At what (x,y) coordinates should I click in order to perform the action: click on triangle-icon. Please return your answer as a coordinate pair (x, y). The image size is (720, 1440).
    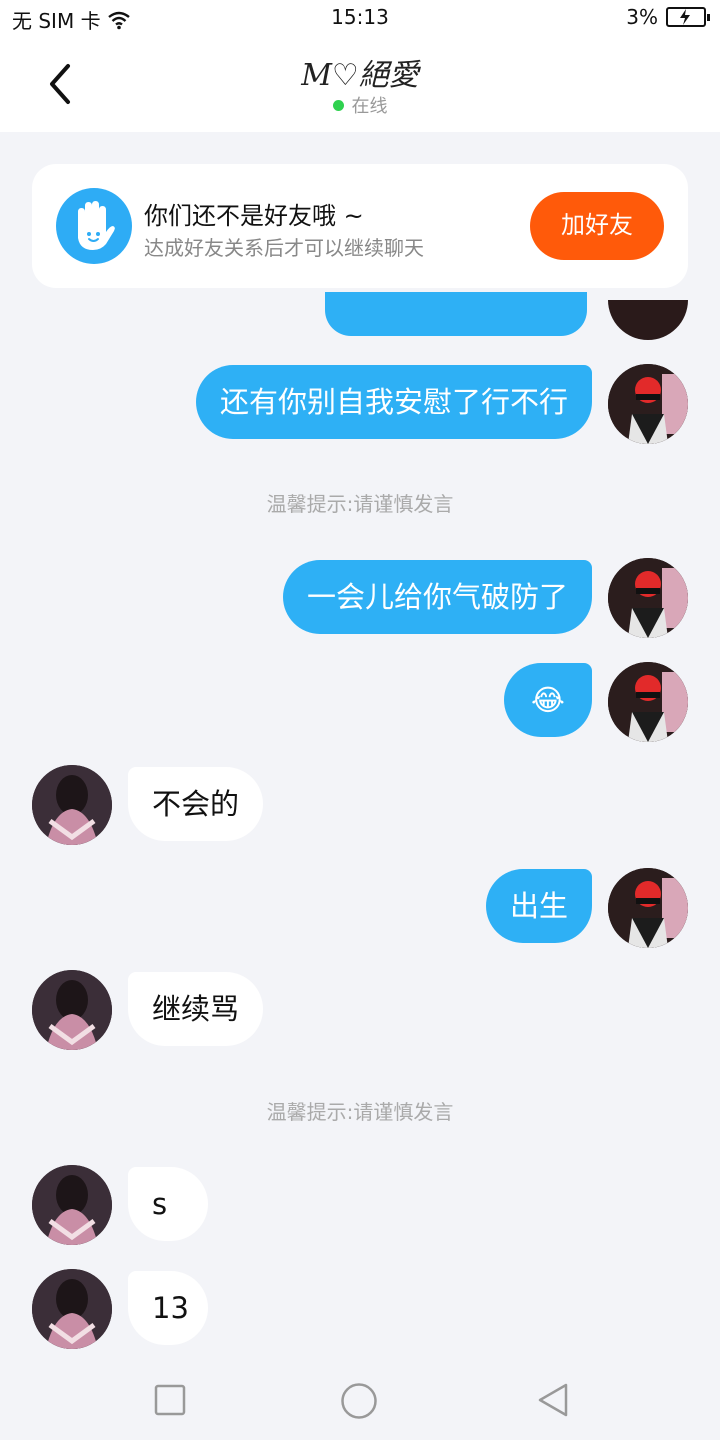
    Looking at the image, I should click on (553, 1400).